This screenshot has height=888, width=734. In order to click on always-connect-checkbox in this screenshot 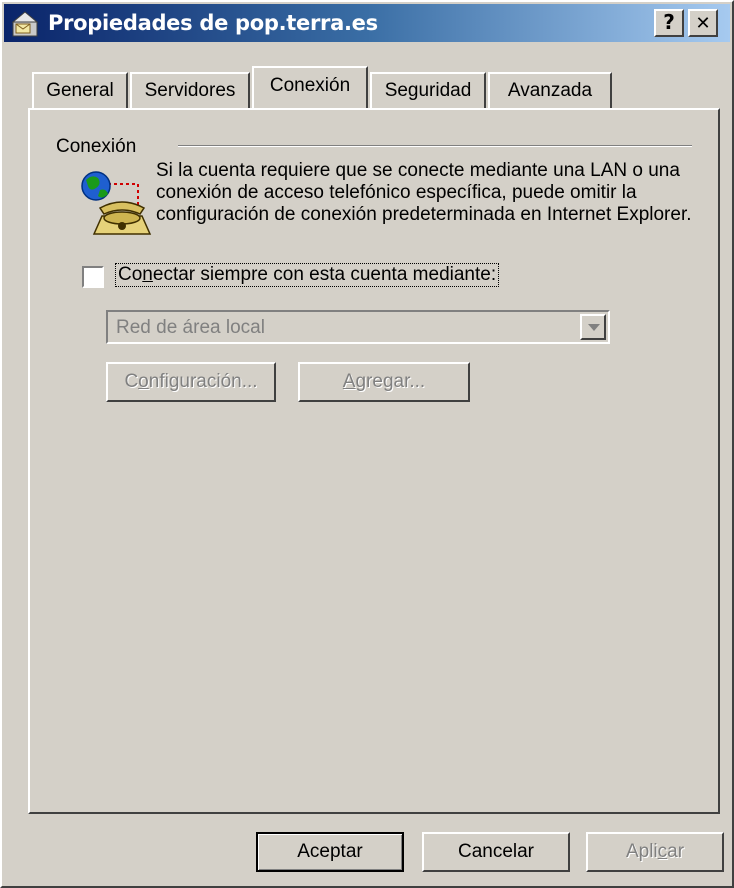, I will do `click(93, 277)`.